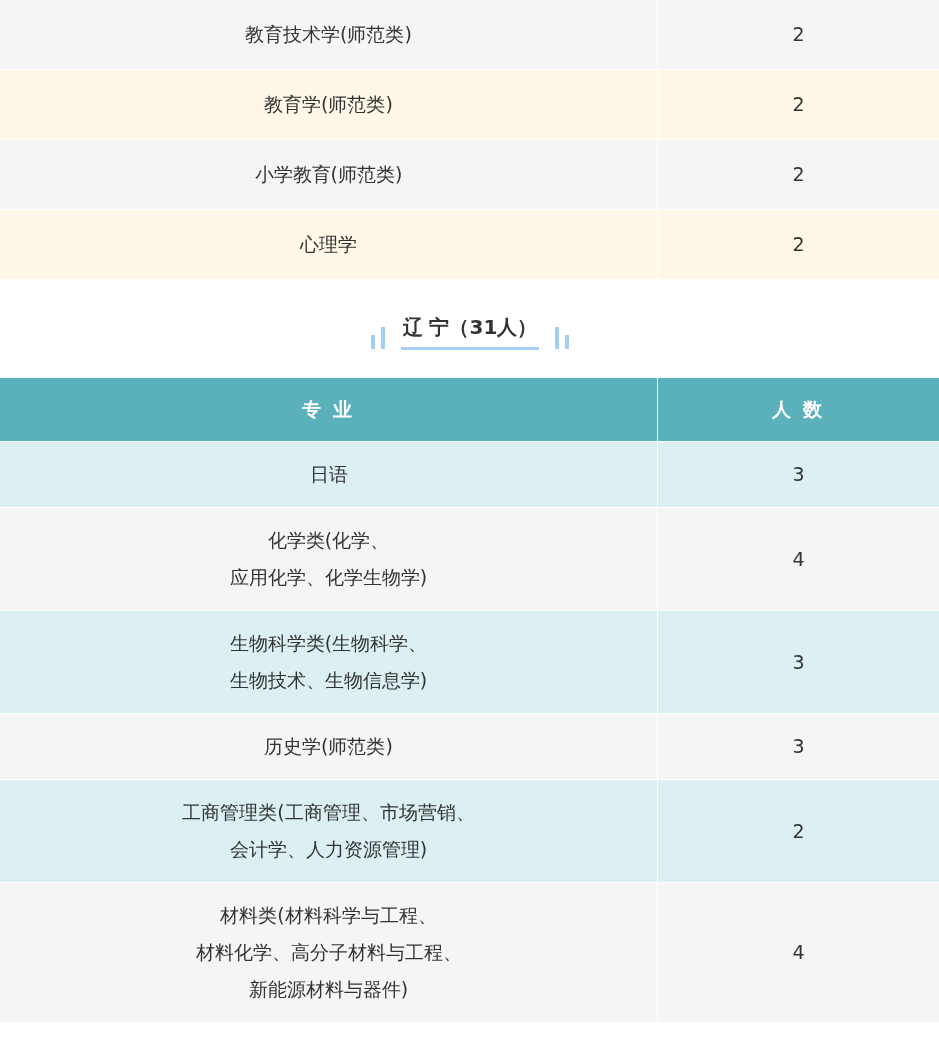 The height and width of the screenshot is (1041, 939). Describe the element at coordinates (328, 409) in the screenshot. I see `column-header: 专 业` at that location.